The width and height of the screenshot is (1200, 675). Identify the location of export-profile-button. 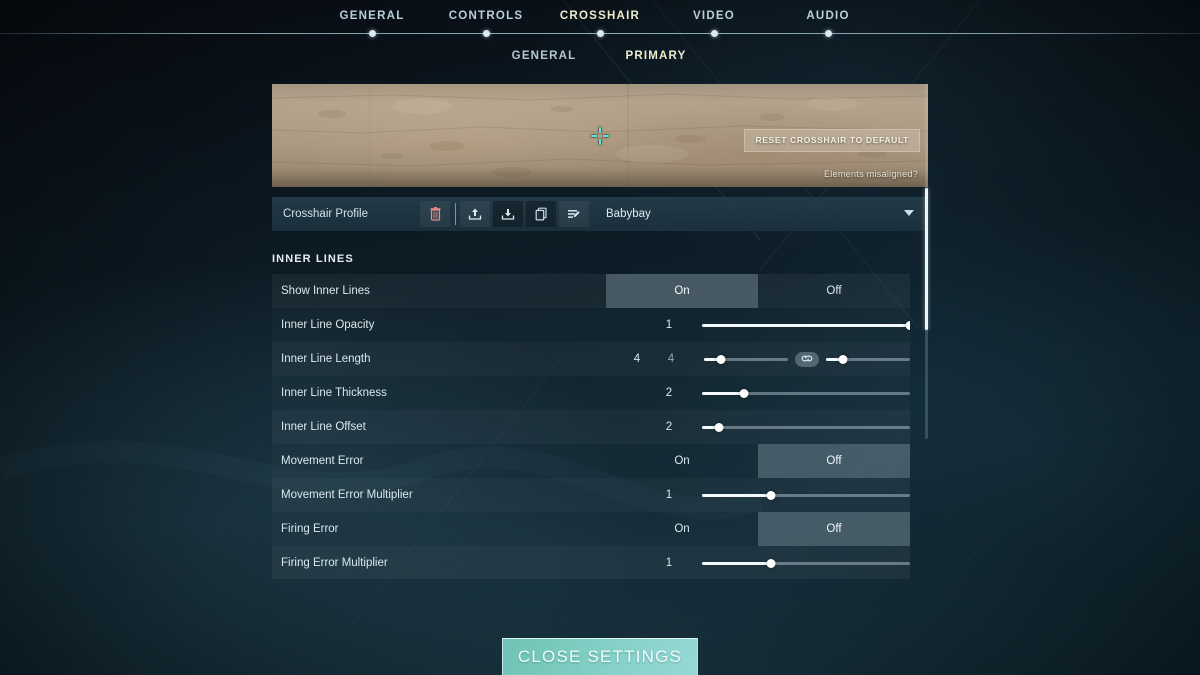
(508, 214).